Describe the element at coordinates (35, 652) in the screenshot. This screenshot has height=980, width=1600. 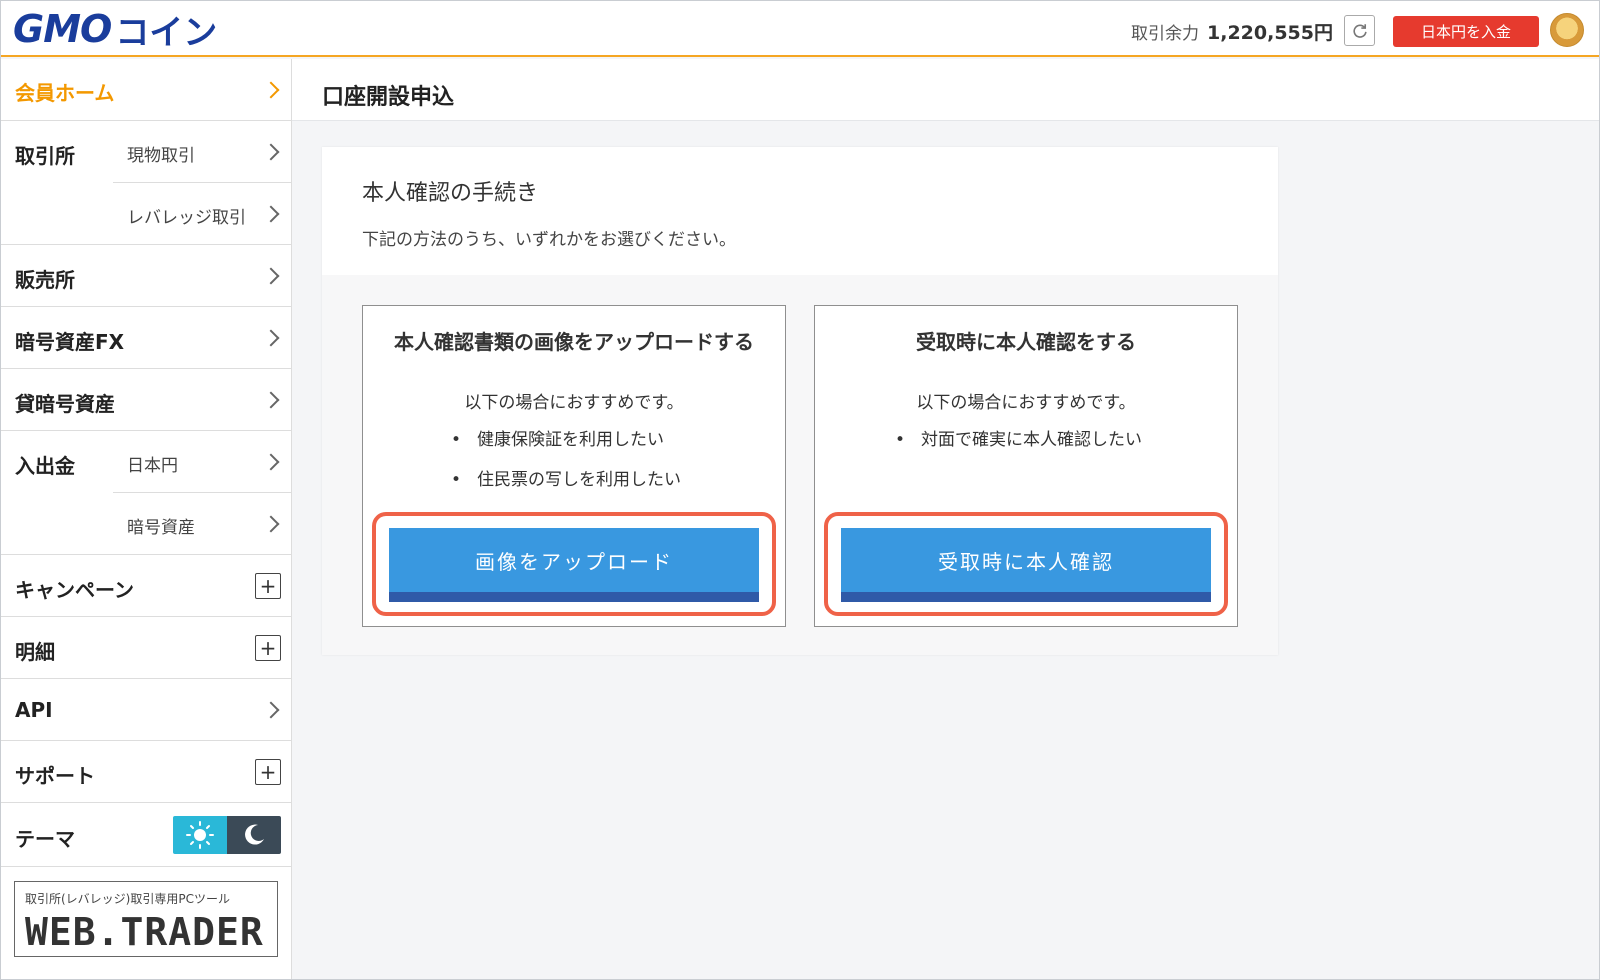
I see `sidebar-item-label: 明細` at that location.